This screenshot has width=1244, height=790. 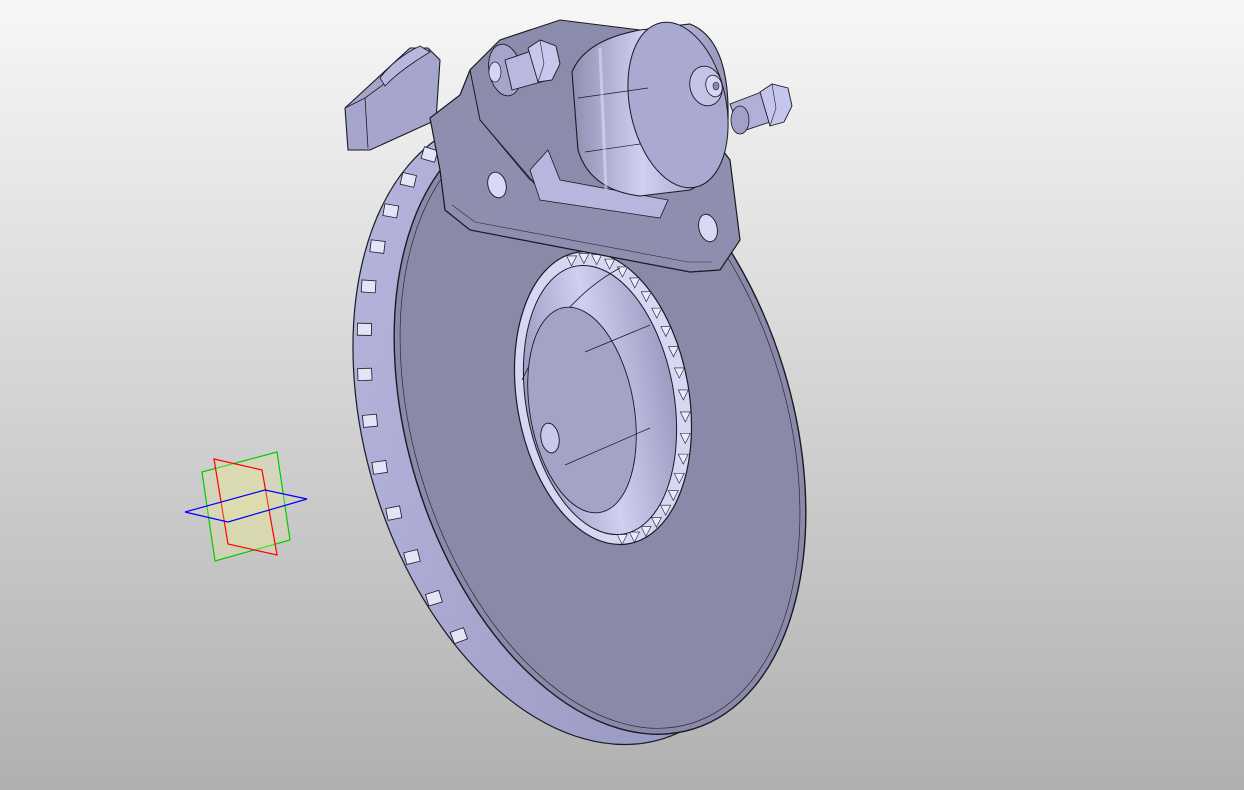 What do you see at coordinates (761, 109) in the screenshot?
I see `guide-bolt-right` at bounding box center [761, 109].